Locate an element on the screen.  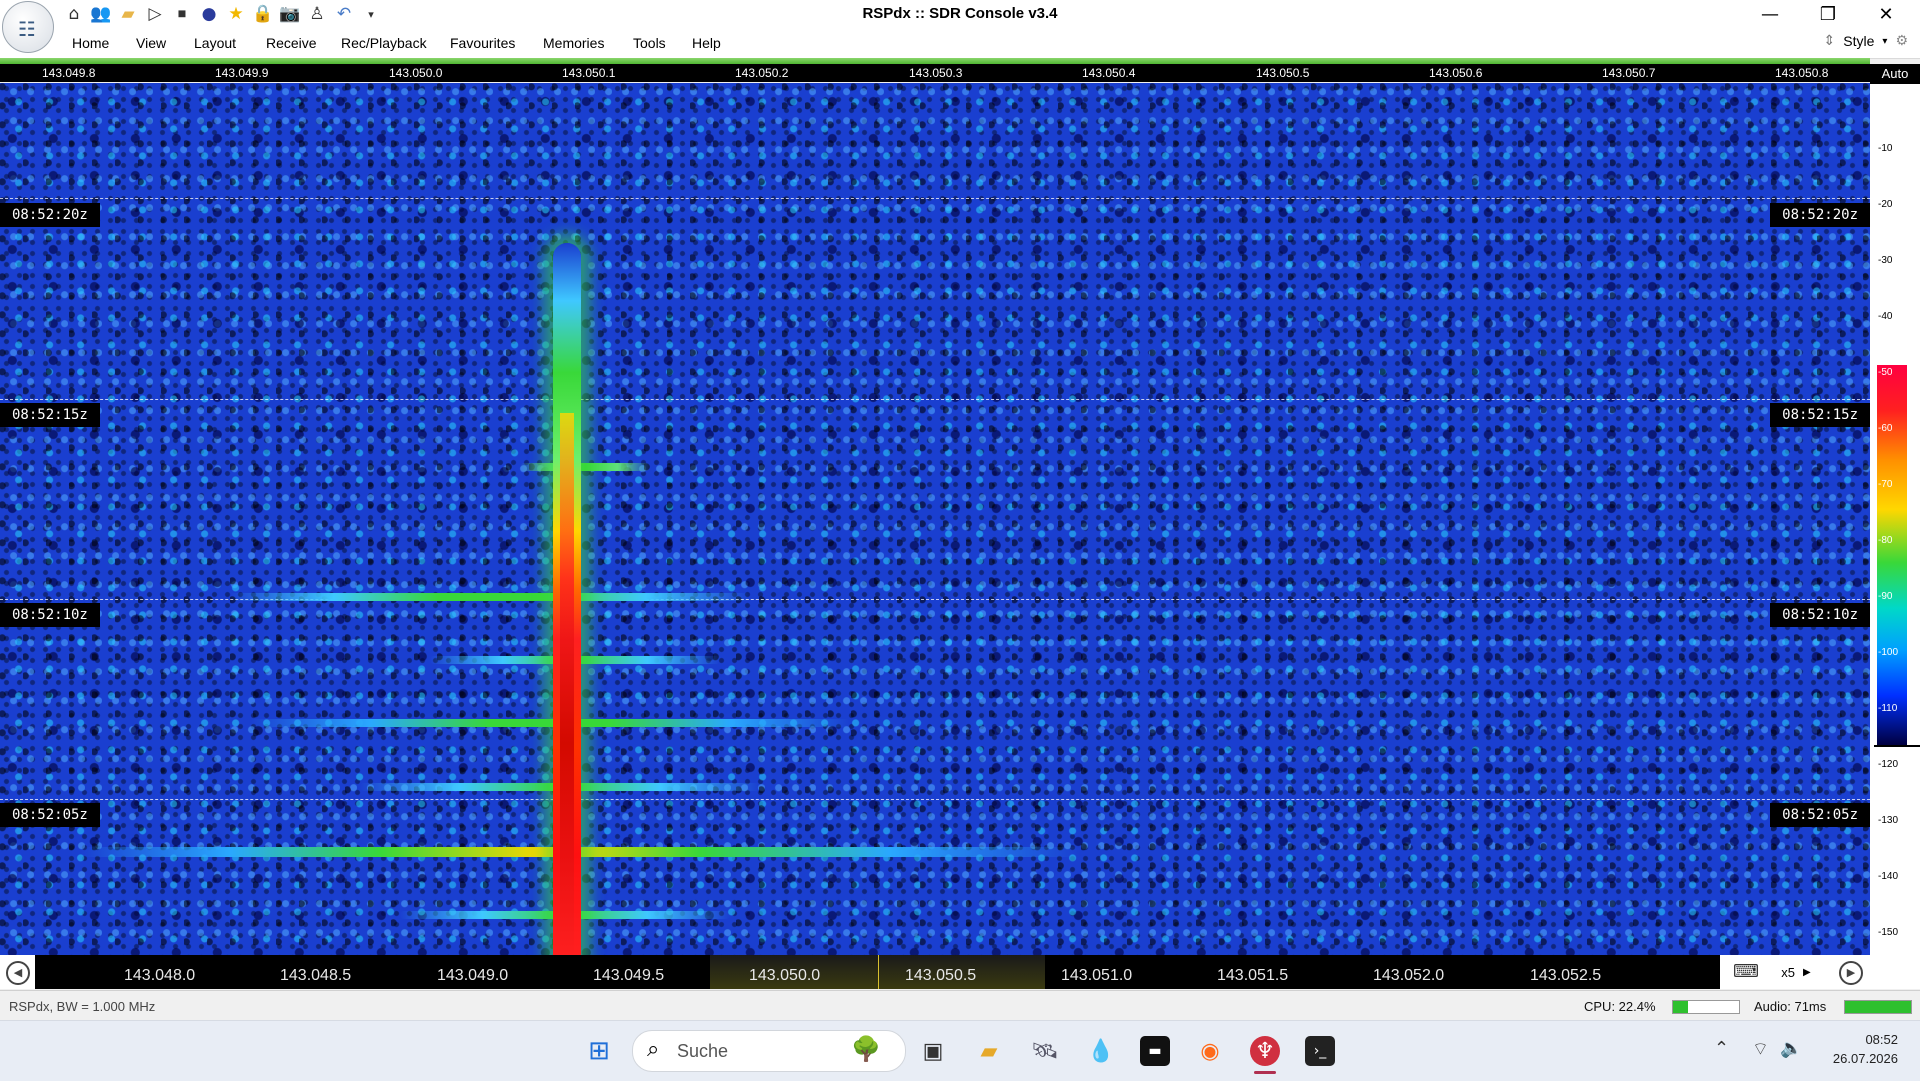
top-tick: 143.050.2 is located at coordinates (762, 73).